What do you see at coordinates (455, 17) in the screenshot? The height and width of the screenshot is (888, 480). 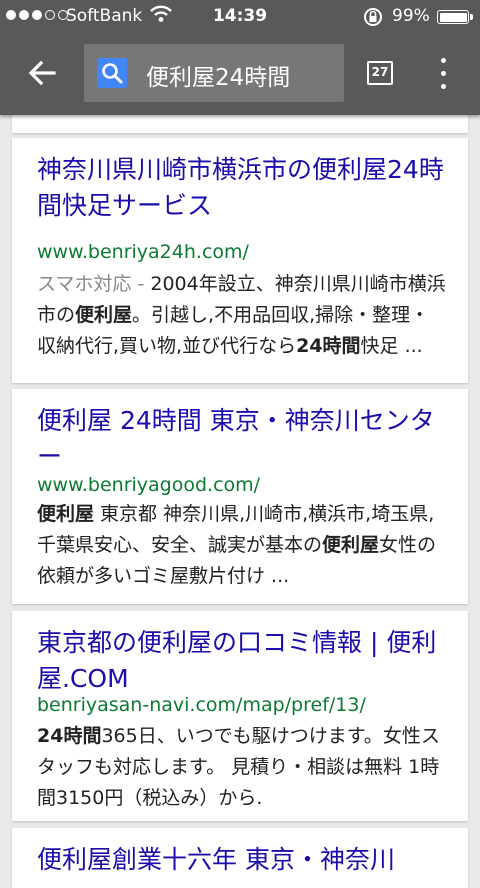 I see `battery-icon` at bounding box center [455, 17].